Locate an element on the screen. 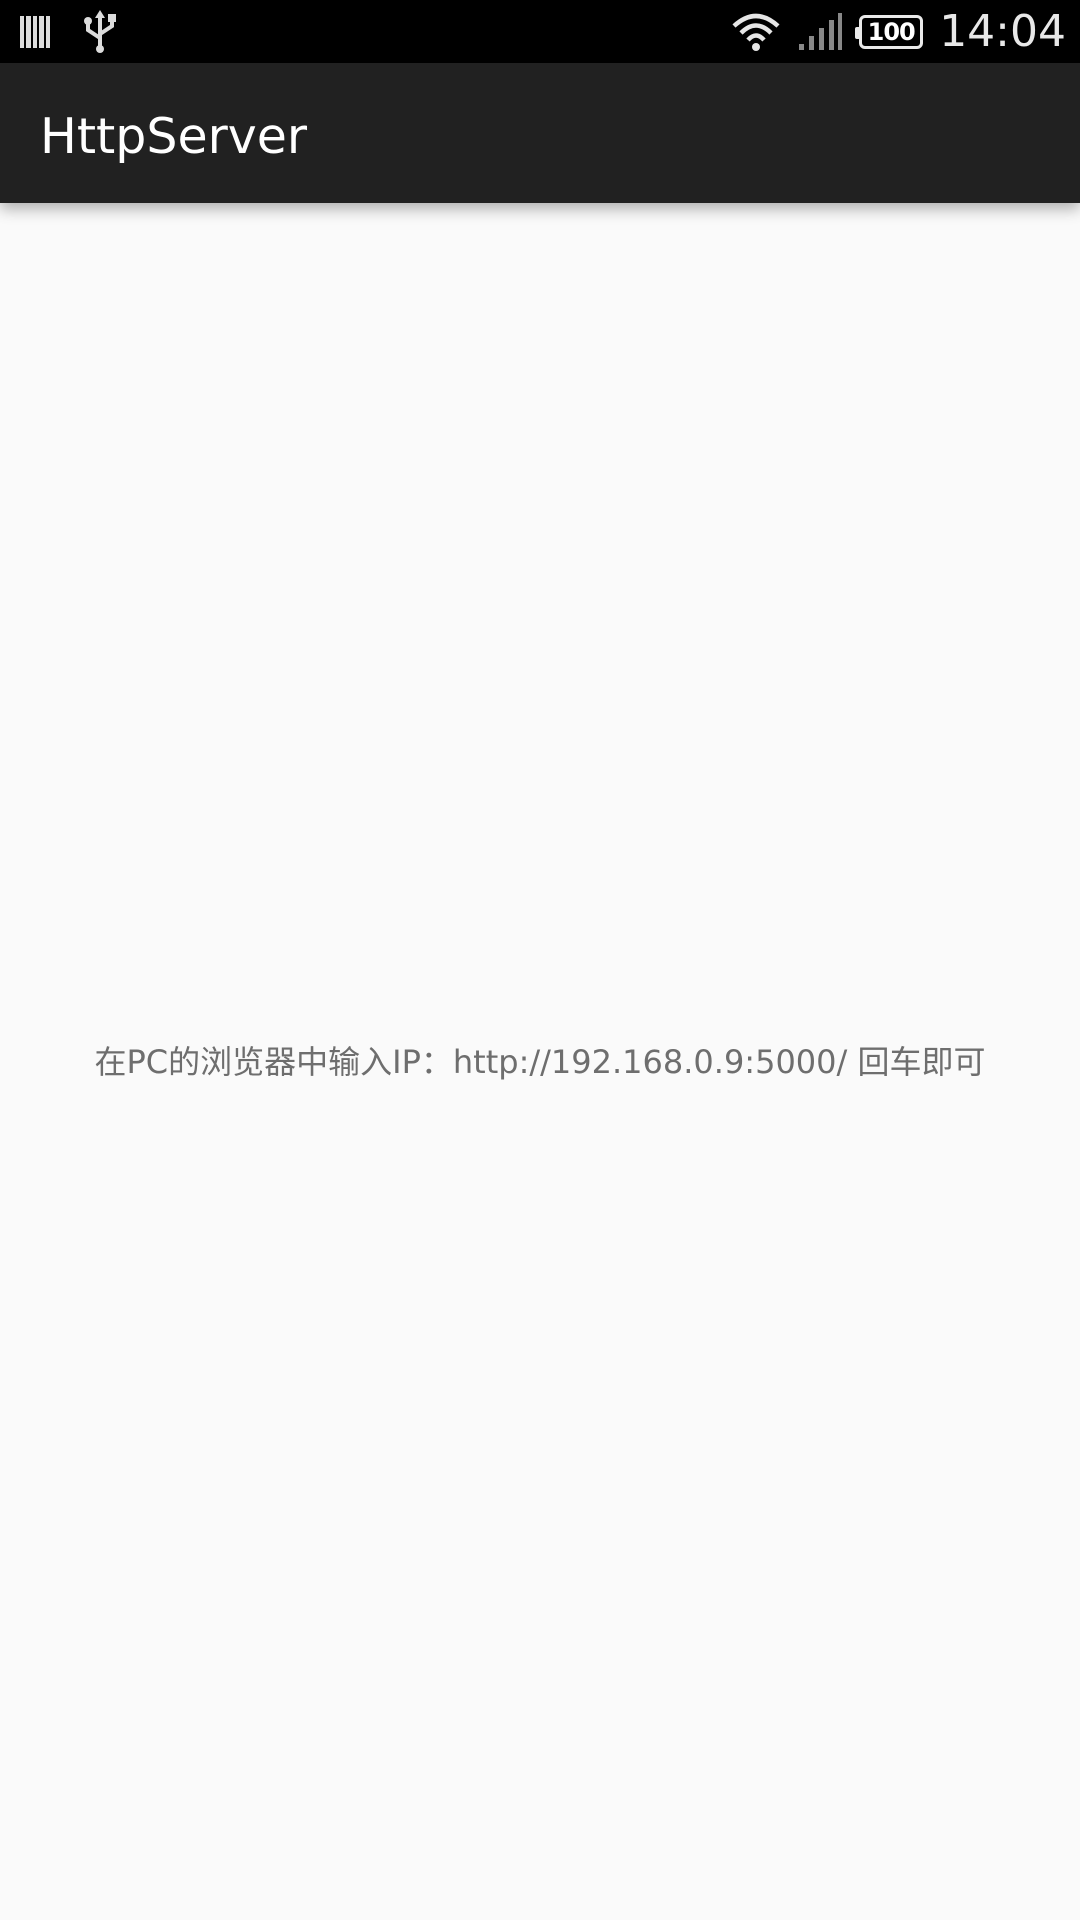  usb-icon is located at coordinates (100, 32).